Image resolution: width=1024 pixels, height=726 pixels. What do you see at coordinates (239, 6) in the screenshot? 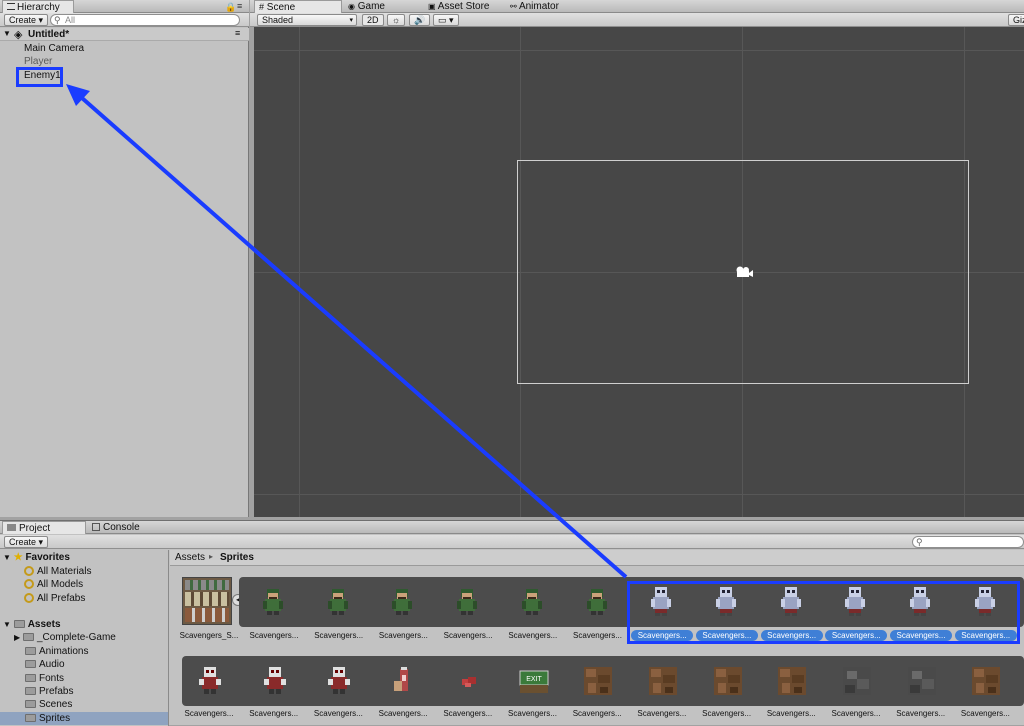
I see `panel-menu-icon: ≡` at bounding box center [239, 6].